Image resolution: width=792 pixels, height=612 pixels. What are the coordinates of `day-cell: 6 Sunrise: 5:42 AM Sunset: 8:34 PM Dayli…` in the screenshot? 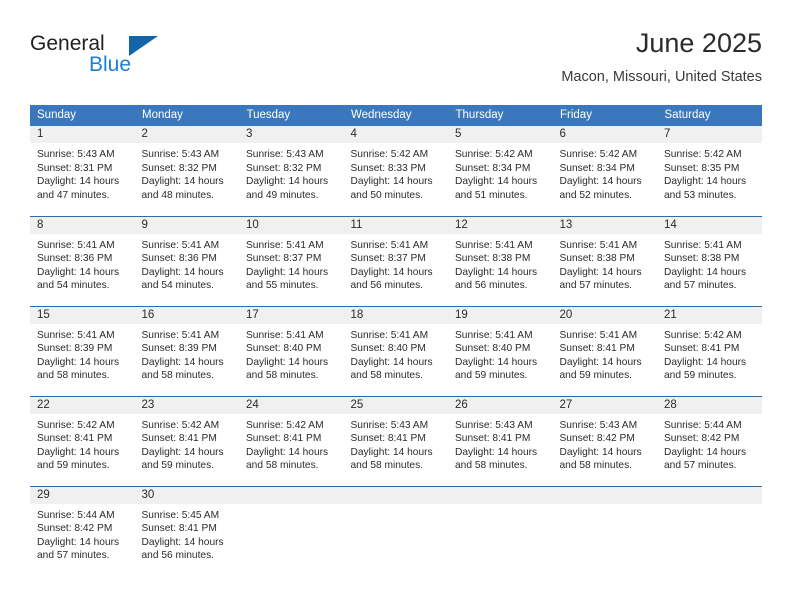 It's located at (605, 171).